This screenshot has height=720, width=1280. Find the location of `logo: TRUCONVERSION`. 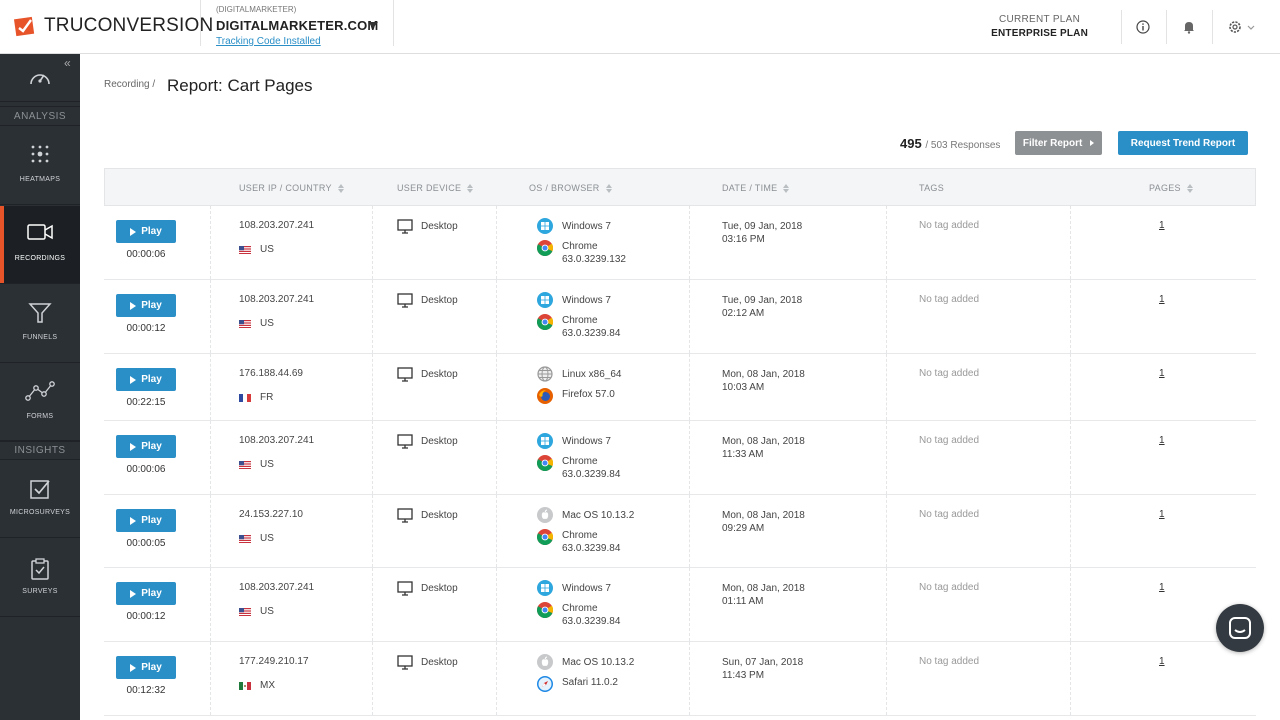

logo: TRUCONVERSION is located at coordinates (113, 26).